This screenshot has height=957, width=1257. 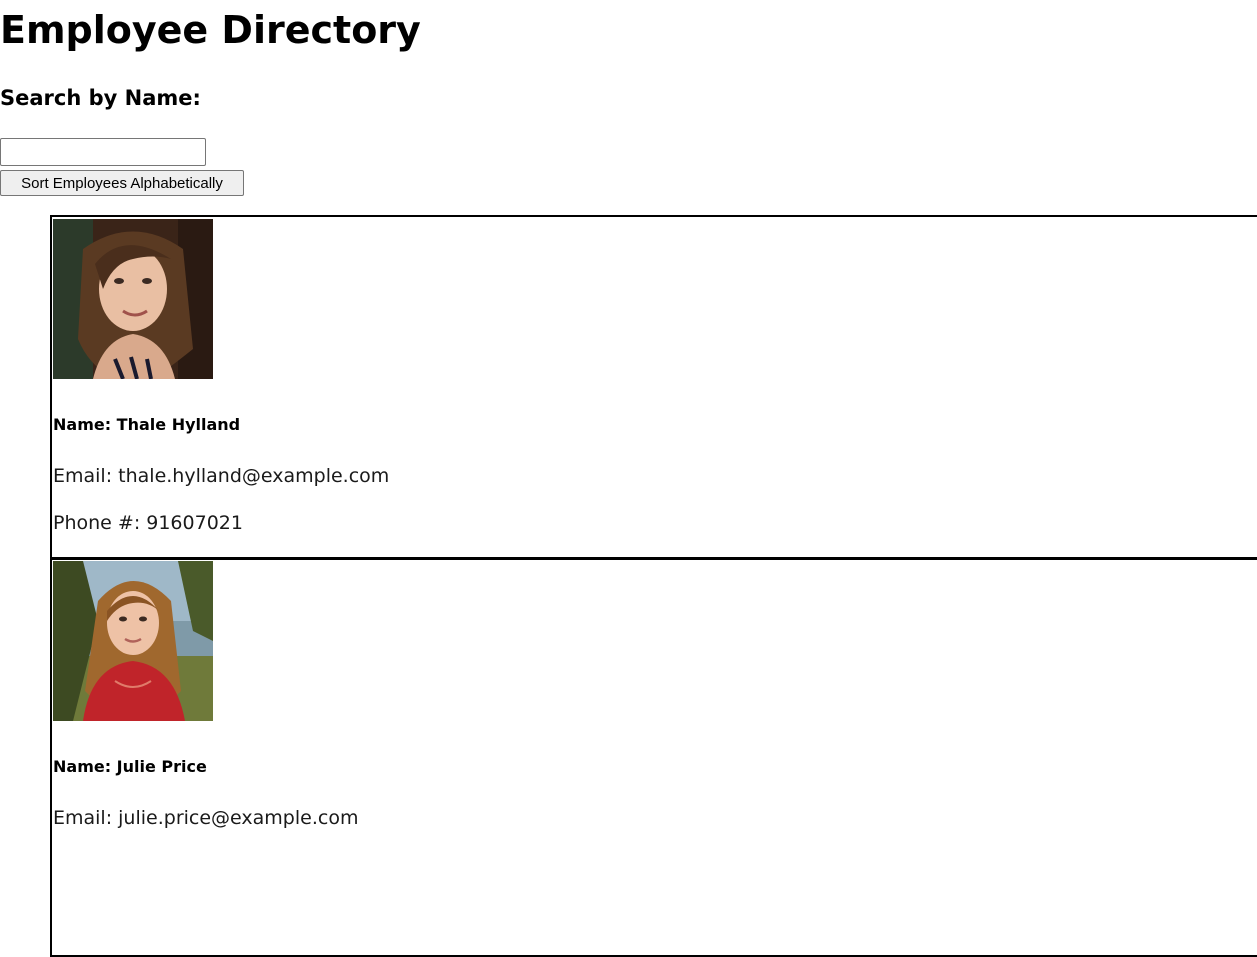 What do you see at coordinates (147, 424) in the screenshot?
I see `employee-name: Name: Thale Hylland` at bounding box center [147, 424].